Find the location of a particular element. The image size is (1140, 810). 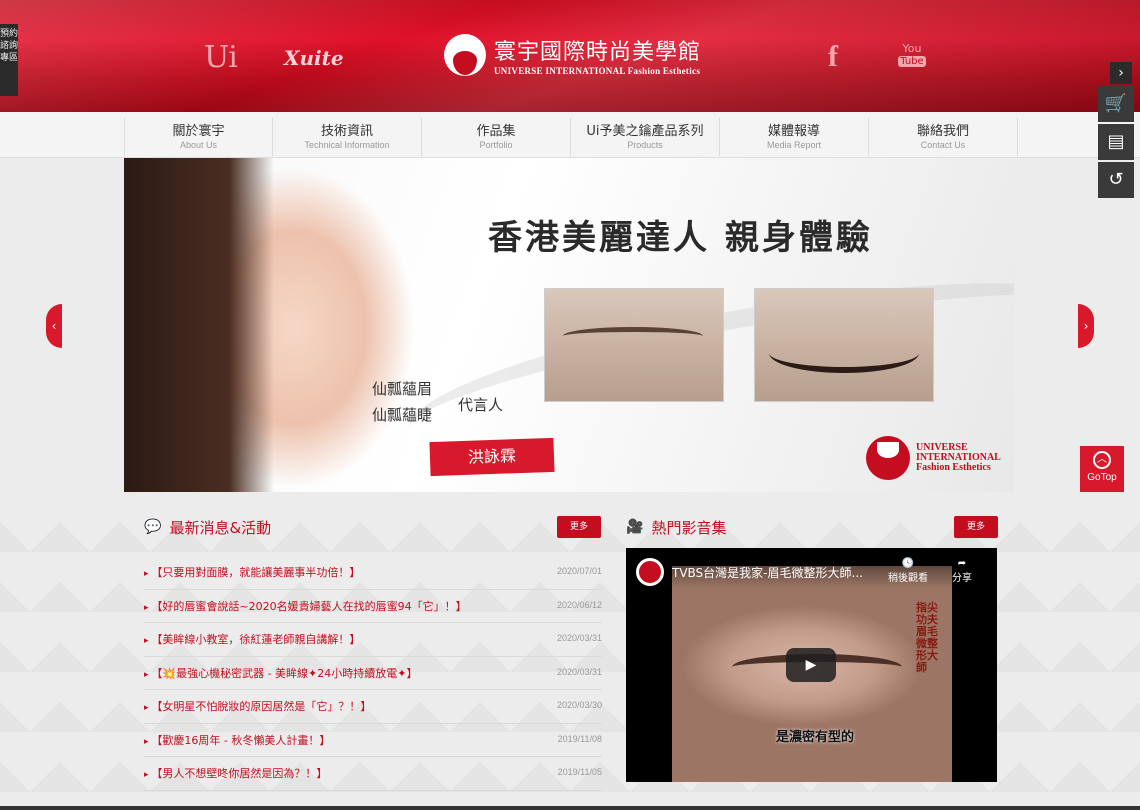

facebook-icon: f is located at coordinates (833, 57).